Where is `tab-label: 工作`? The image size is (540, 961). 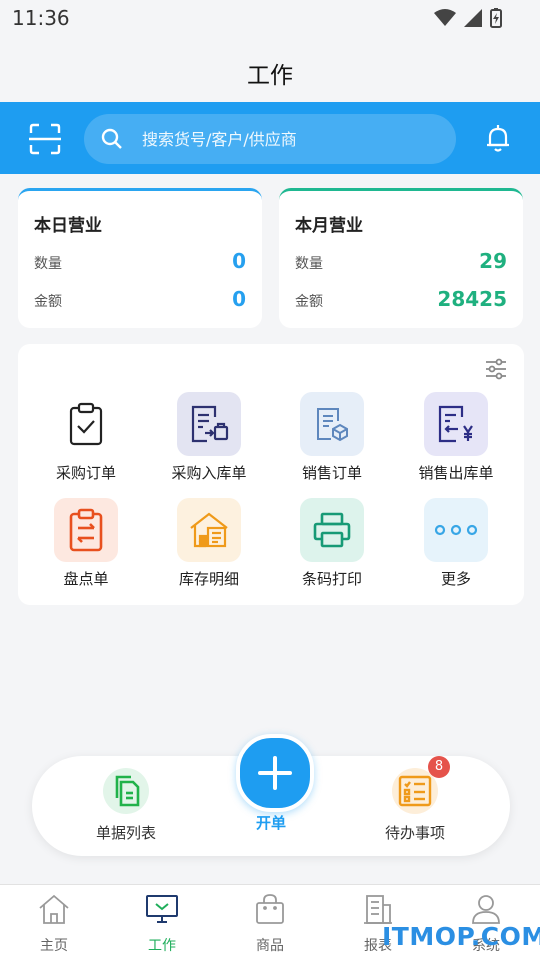
tab-label: 工作 is located at coordinates (162, 946).